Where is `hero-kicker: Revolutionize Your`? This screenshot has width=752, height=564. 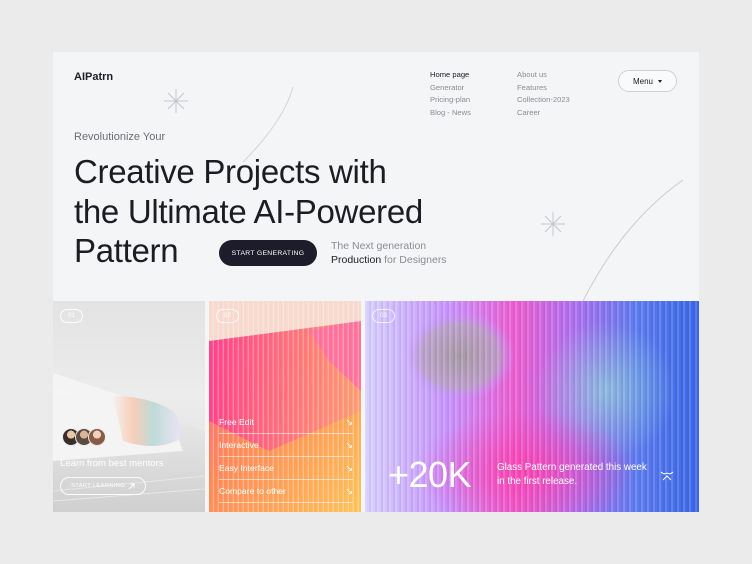 hero-kicker: Revolutionize Your is located at coordinates (120, 137).